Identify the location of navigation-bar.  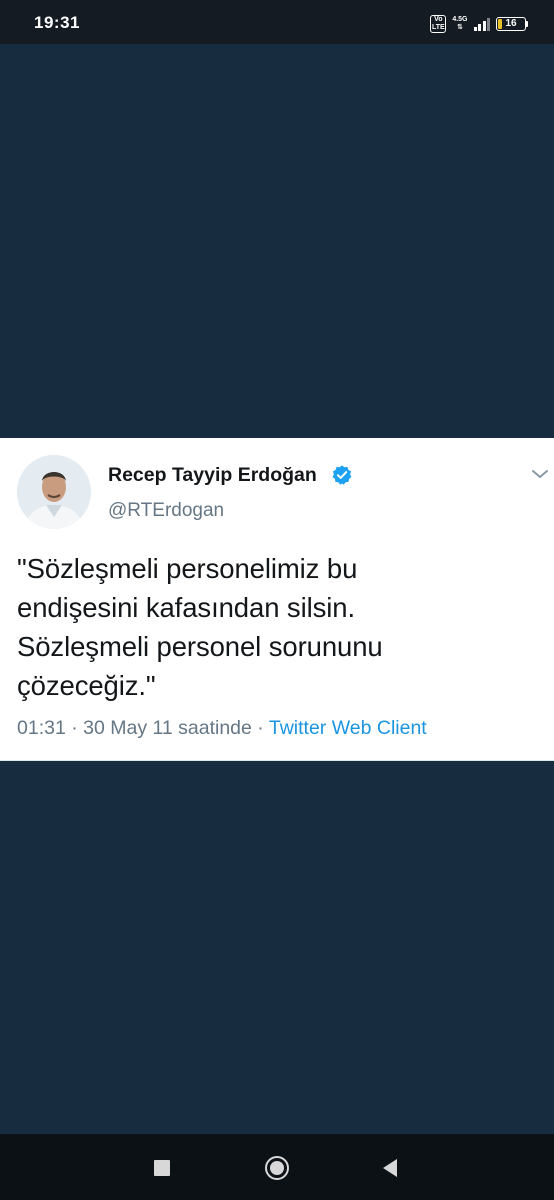
(277, 1167).